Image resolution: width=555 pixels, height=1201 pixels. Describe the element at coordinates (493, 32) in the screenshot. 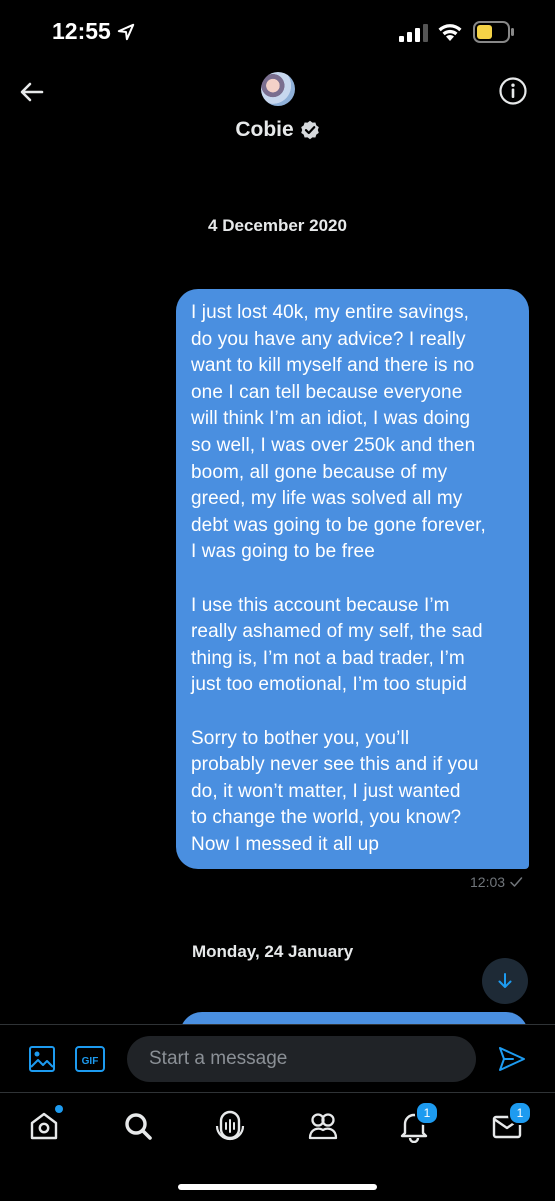

I see `battery-icon` at that location.